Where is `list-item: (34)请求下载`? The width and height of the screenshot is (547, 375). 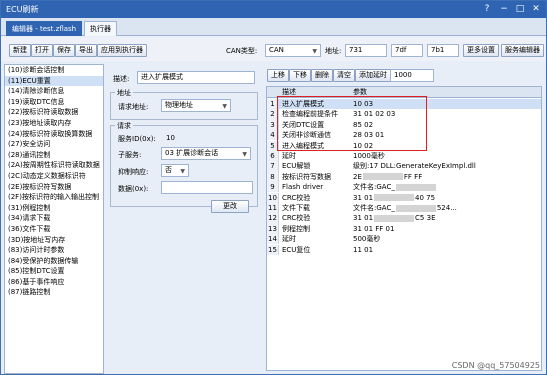
list-item: (34)请求下载 is located at coordinates (54, 218).